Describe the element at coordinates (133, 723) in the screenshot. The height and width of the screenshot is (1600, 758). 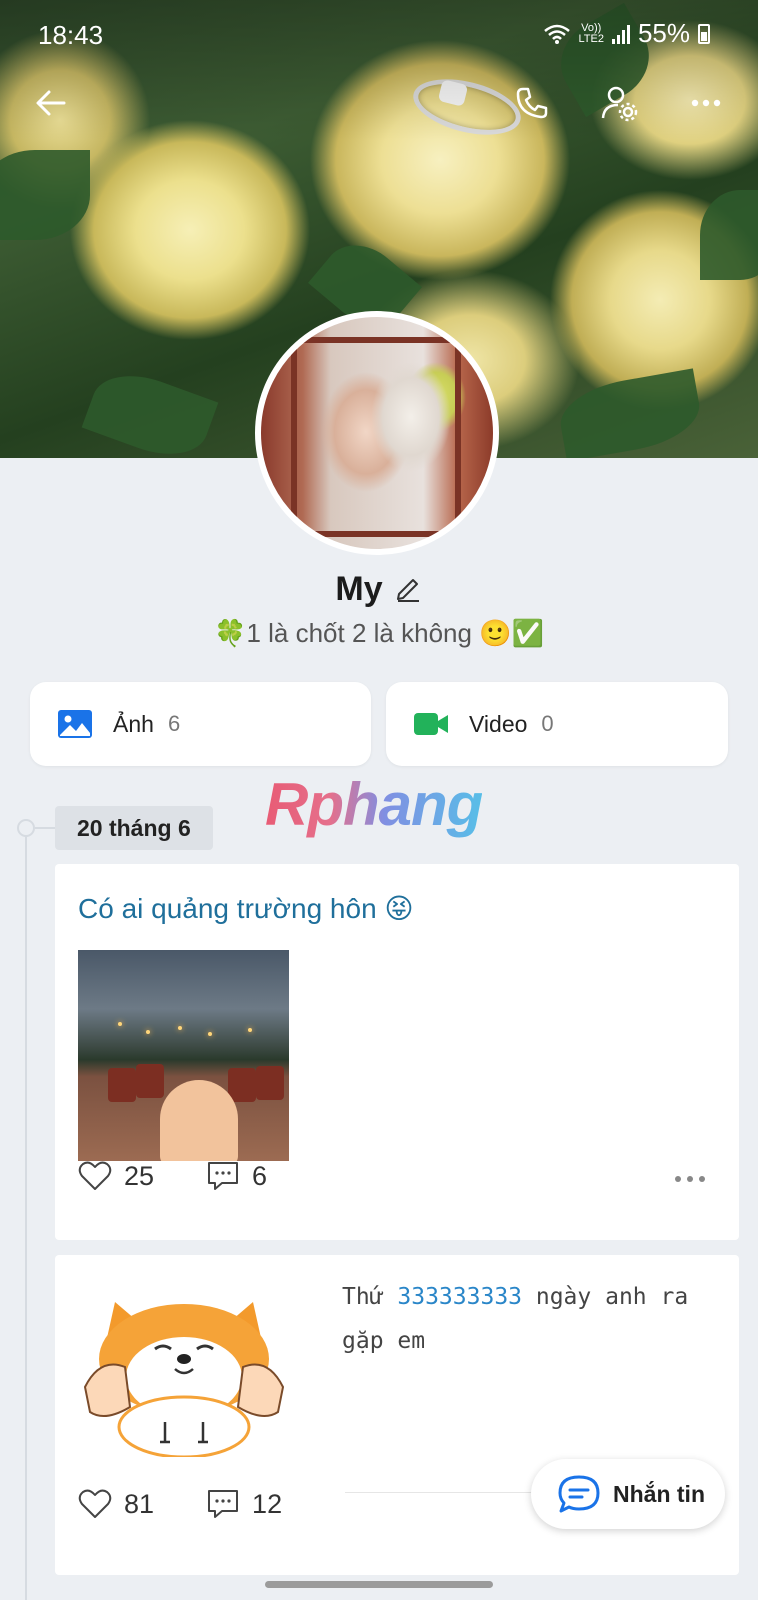
I see `photos-label: Ảnh` at that location.